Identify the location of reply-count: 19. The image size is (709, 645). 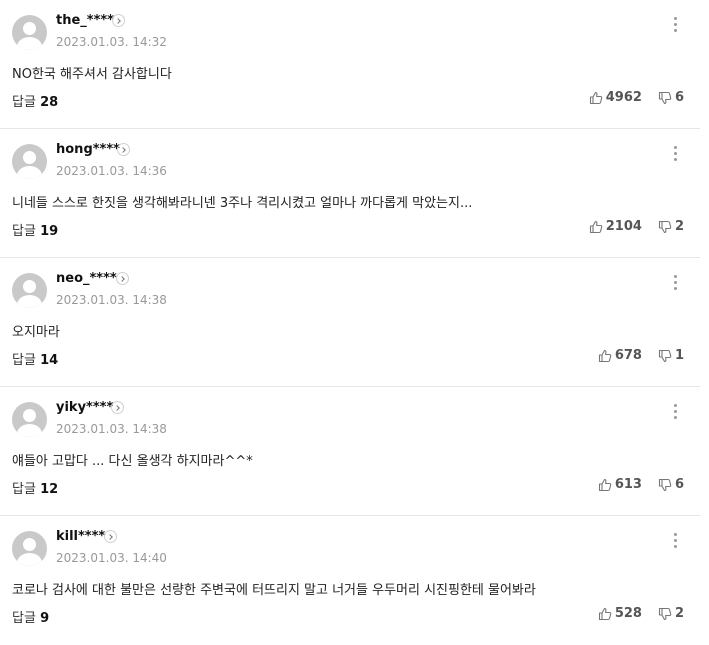
(49, 231).